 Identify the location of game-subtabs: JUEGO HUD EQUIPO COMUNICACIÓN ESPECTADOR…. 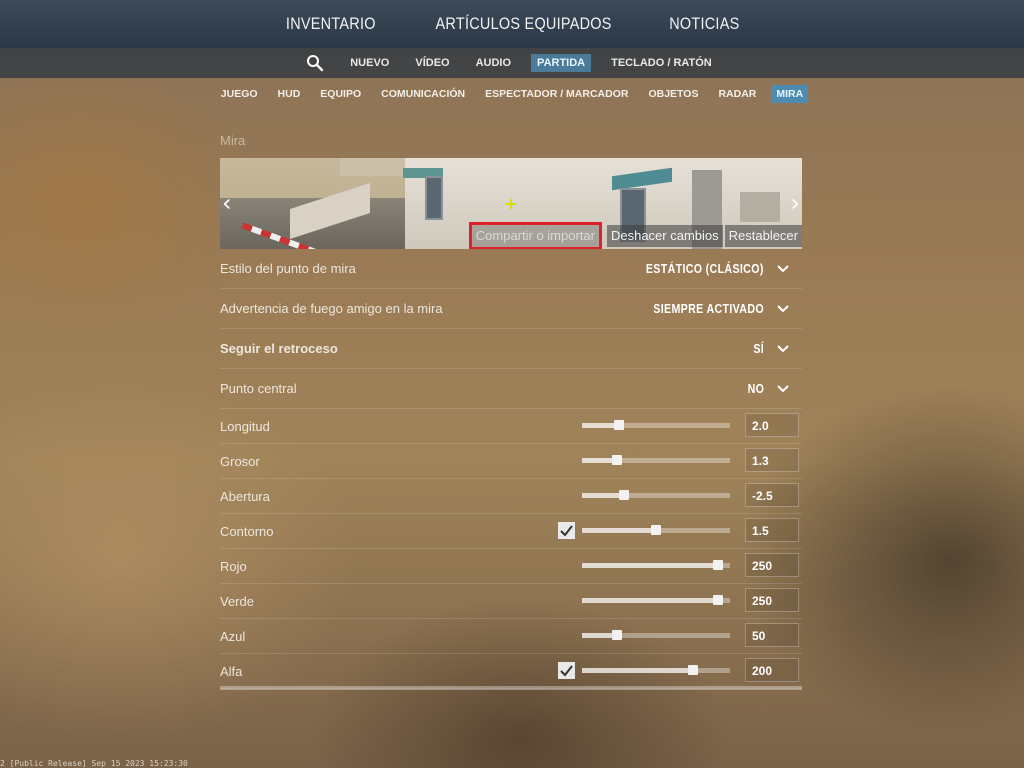
(512, 94).